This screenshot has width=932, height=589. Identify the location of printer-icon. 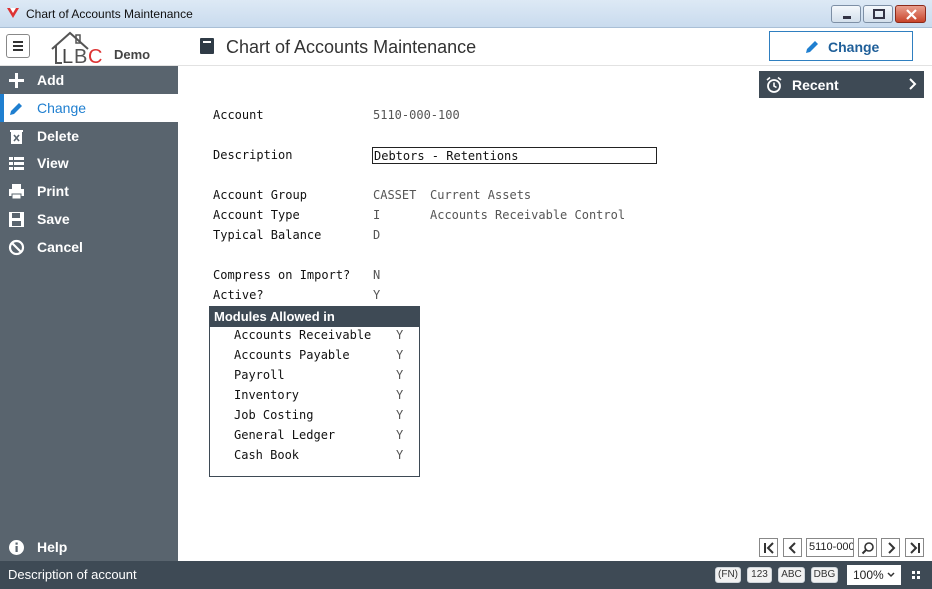
(16, 192).